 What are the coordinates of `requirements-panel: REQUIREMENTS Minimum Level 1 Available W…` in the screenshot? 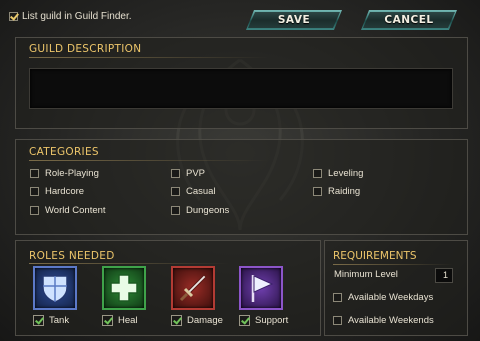 It's located at (396, 288).